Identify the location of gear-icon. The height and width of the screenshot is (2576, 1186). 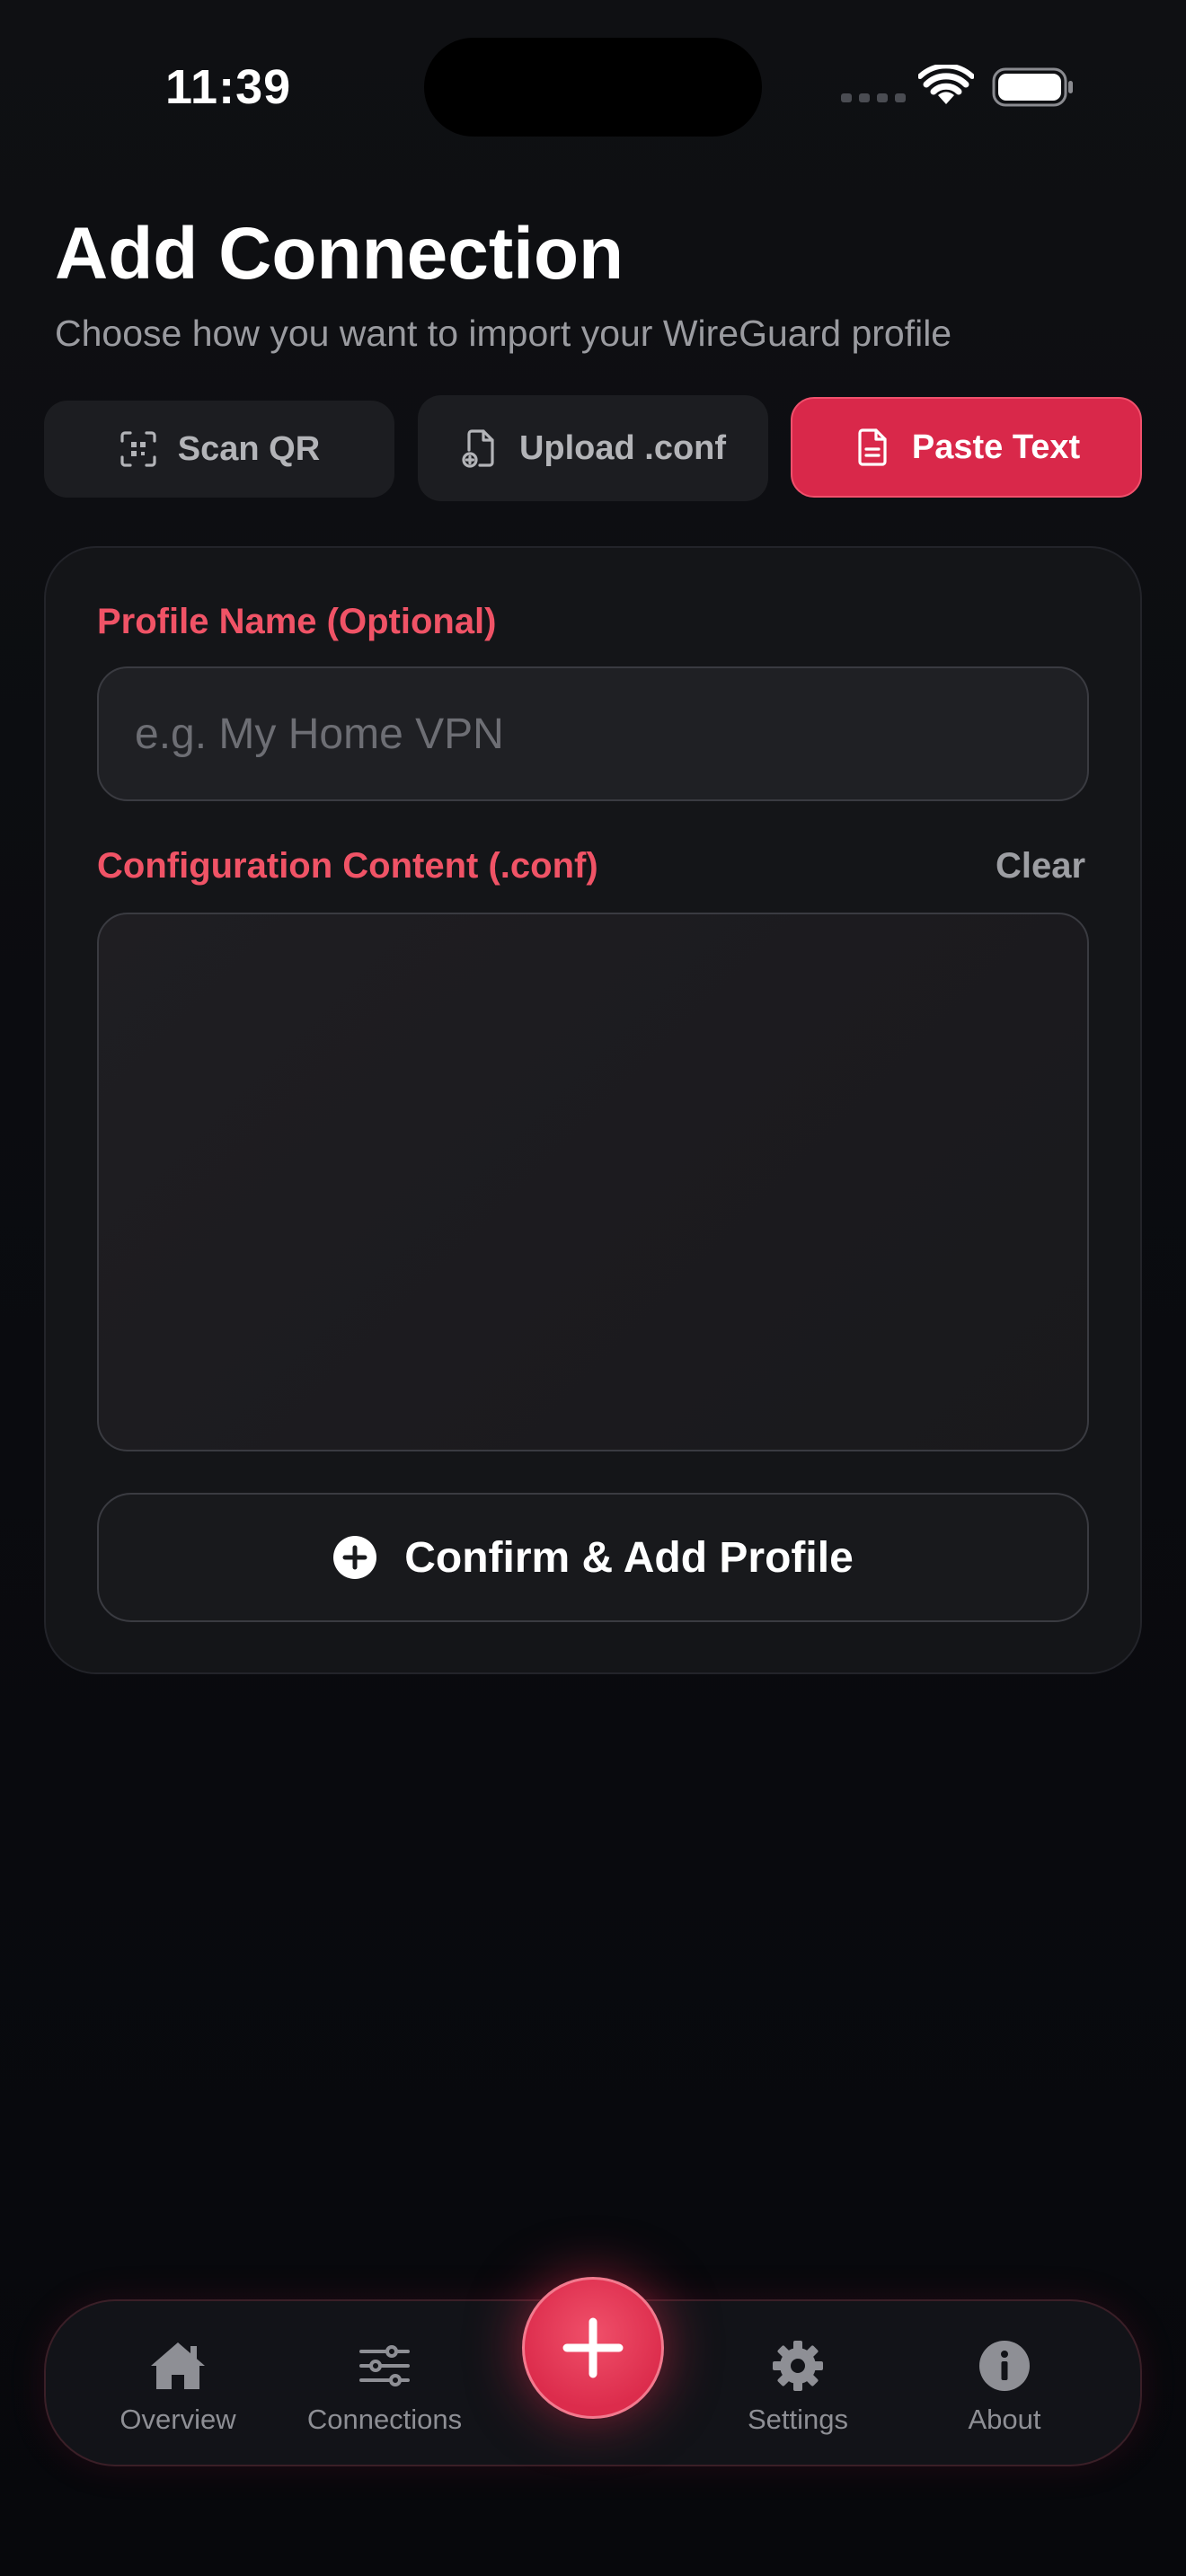
(798, 2366).